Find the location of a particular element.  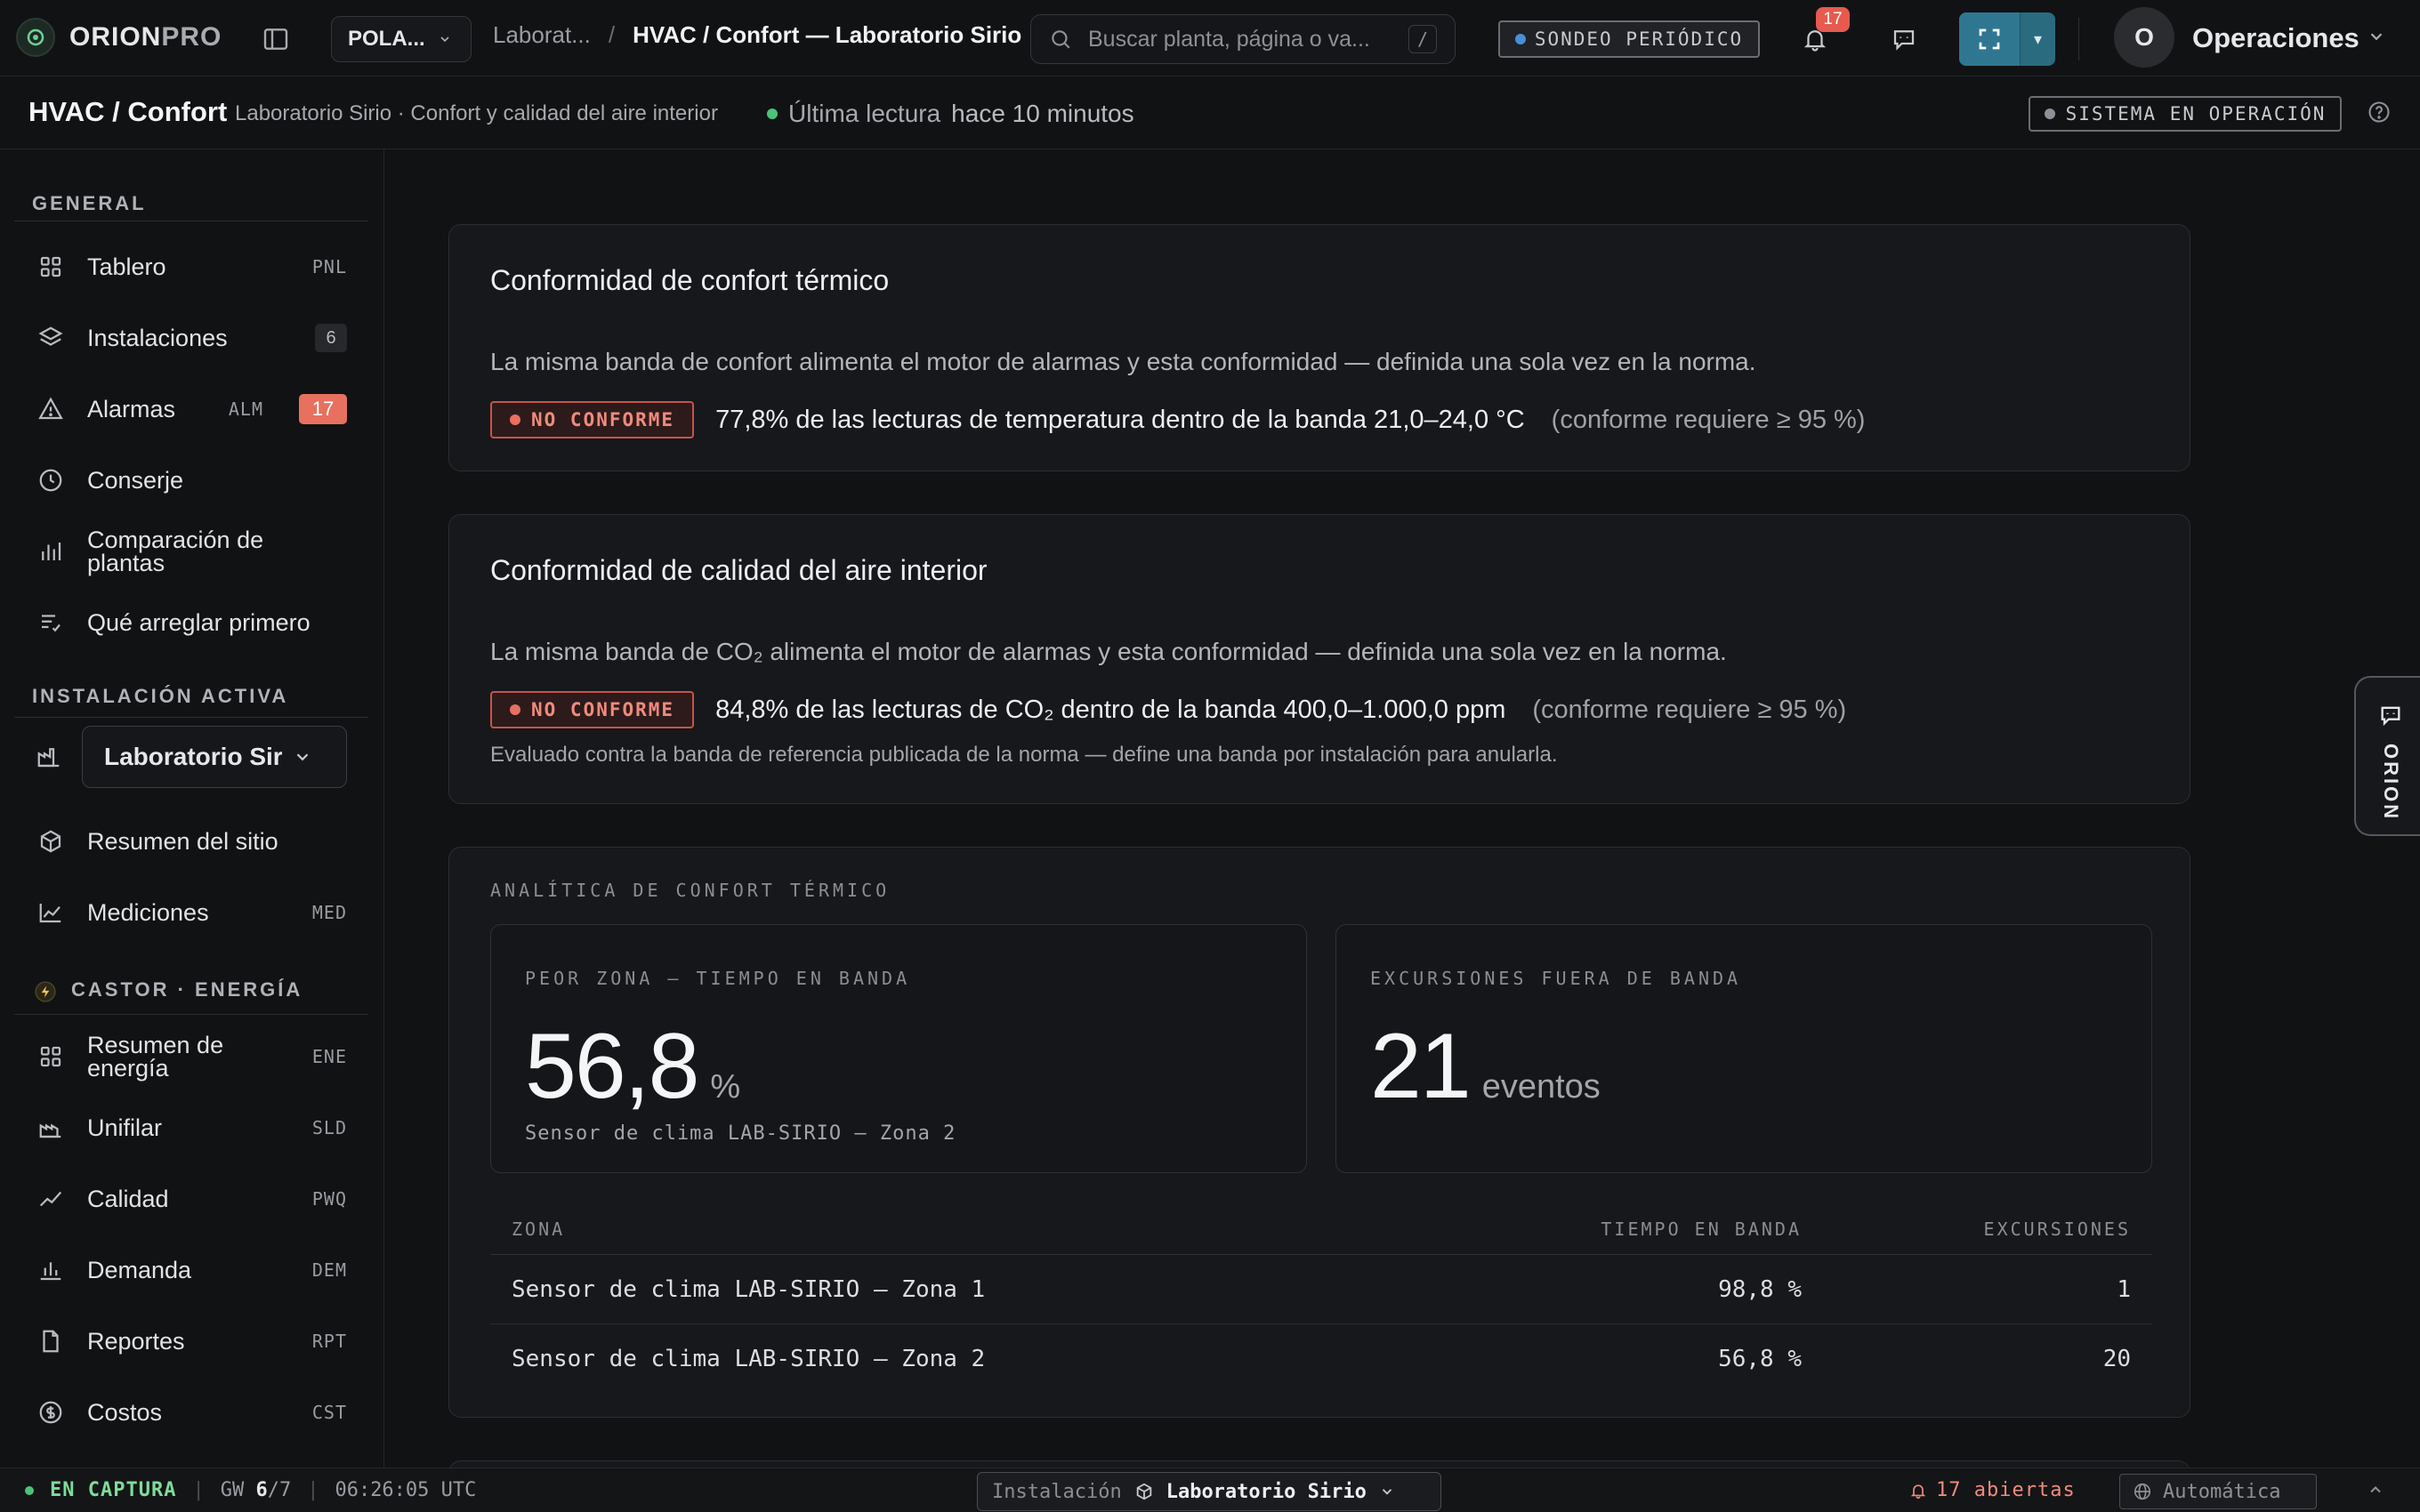

active-site-select: Laboratorio Sirio is located at coordinates (214, 757).